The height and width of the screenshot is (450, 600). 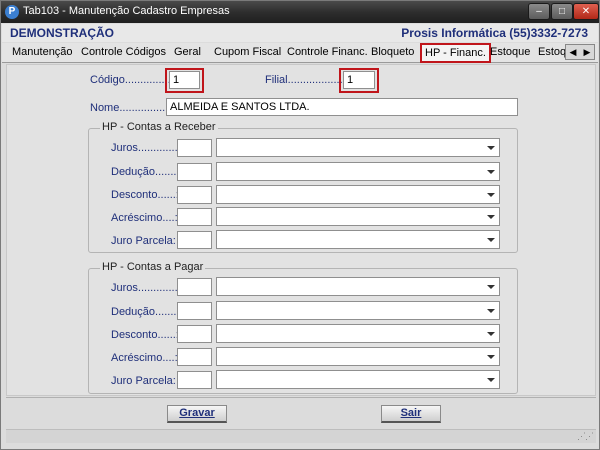 I want to click on filial-field: 1, so click(x=359, y=80).